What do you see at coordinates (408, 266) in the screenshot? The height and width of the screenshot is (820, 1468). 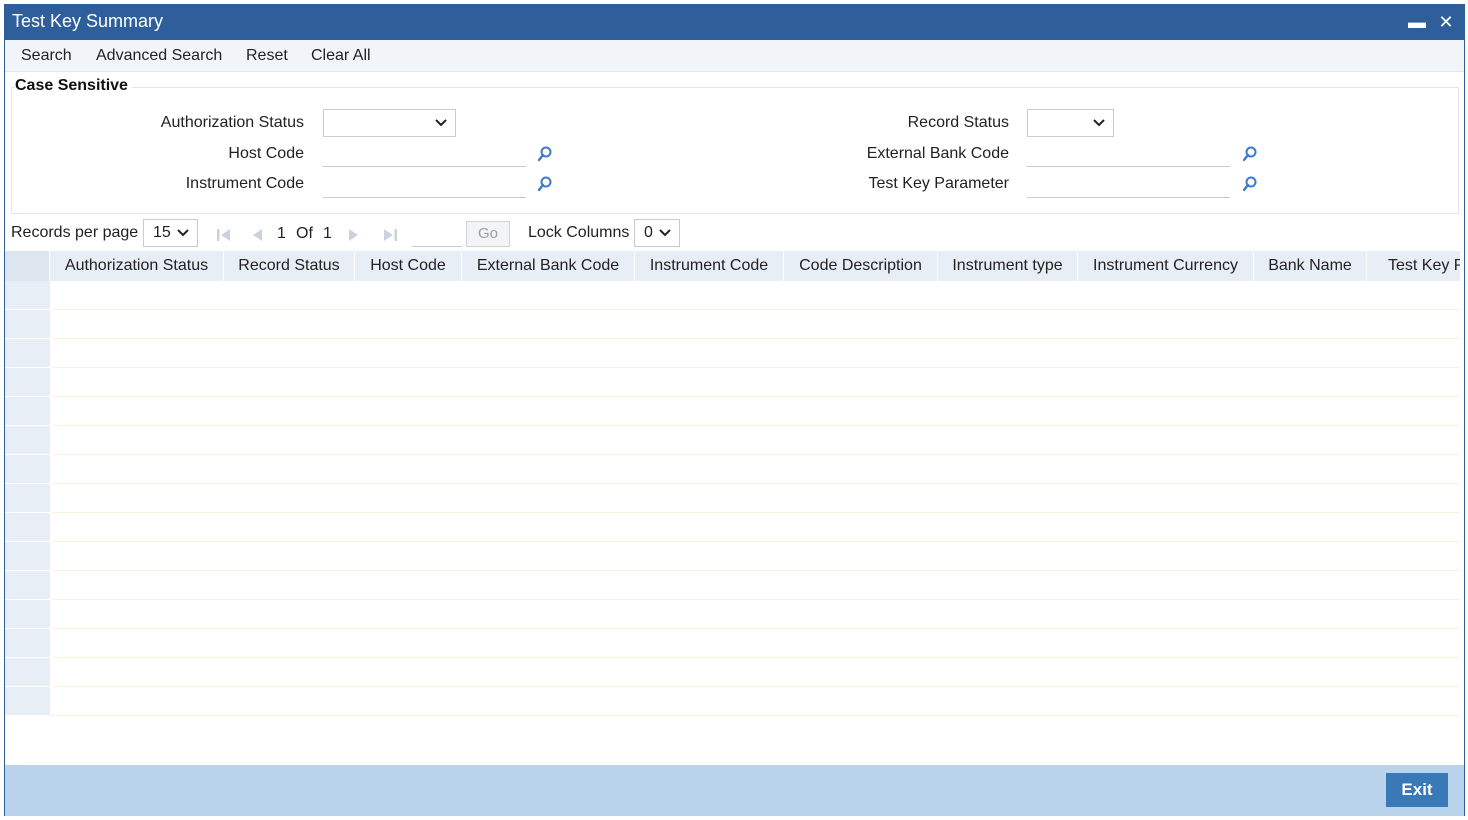 I see `column-host-code: Host Code` at bounding box center [408, 266].